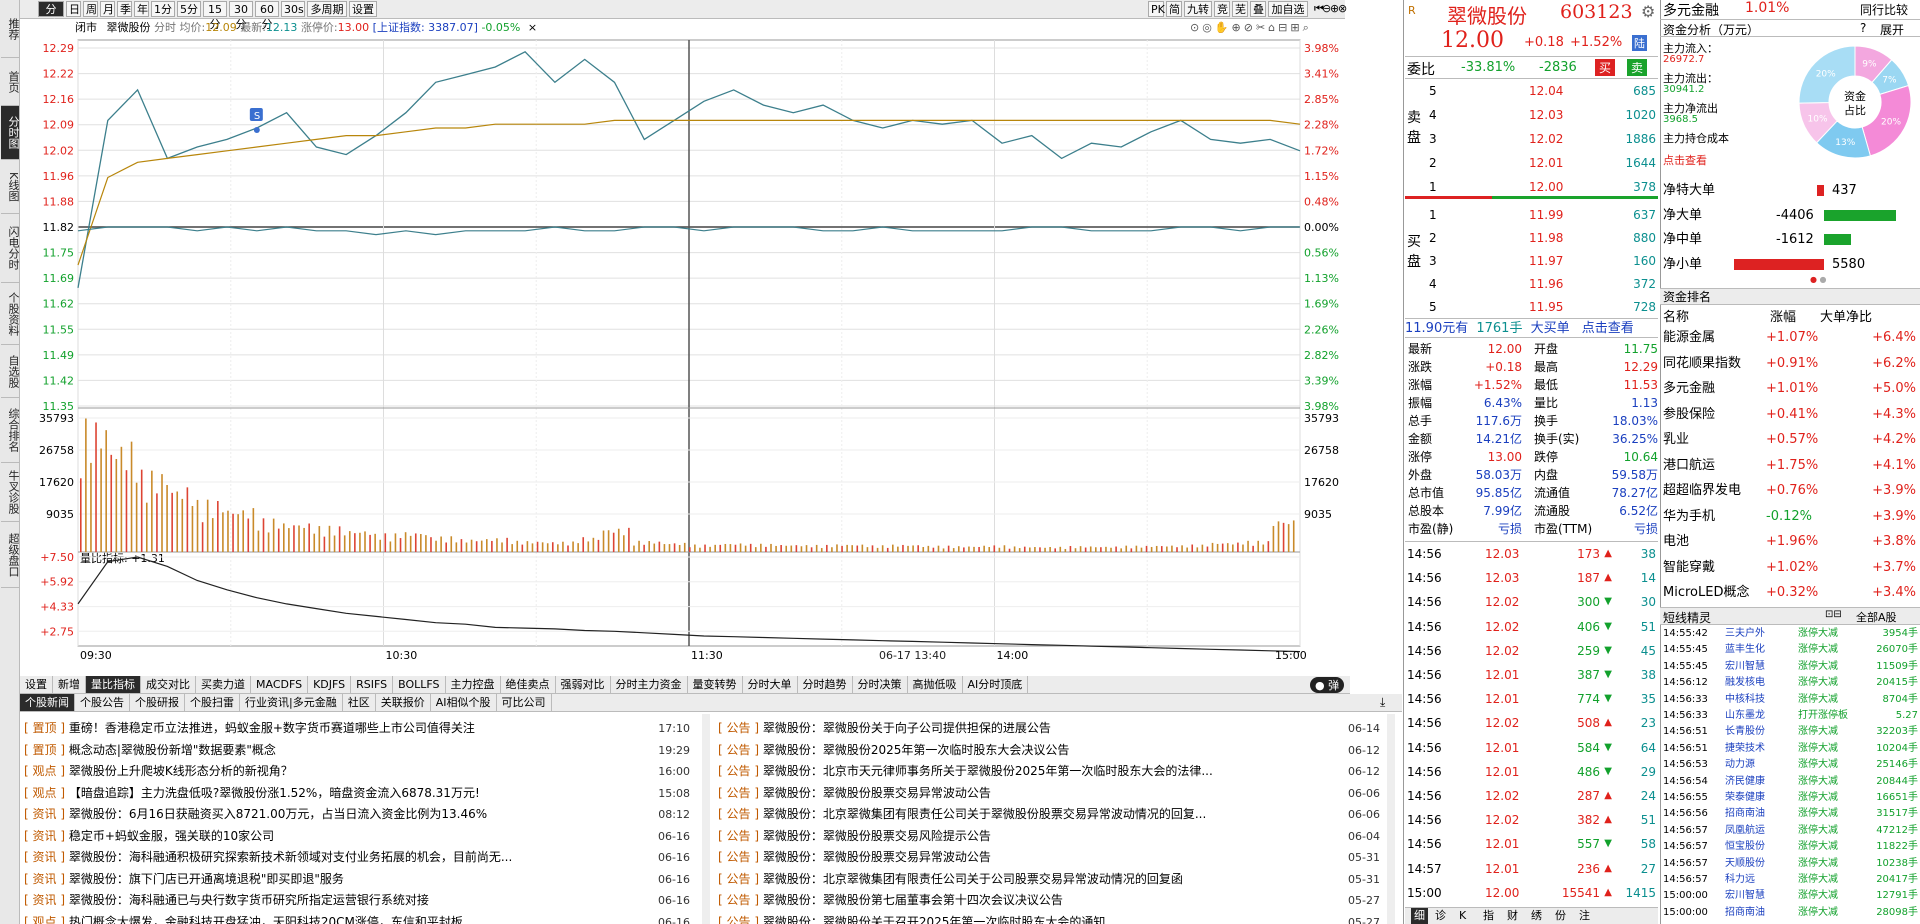 This screenshot has width=1920, height=924. What do you see at coordinates (357, 771) in the screenshot?
I see `news-item: [ 观点 ] 翠微股份上升爬坡K线形态分析的新视角？ 16:00` at bounding box center [357, 771].